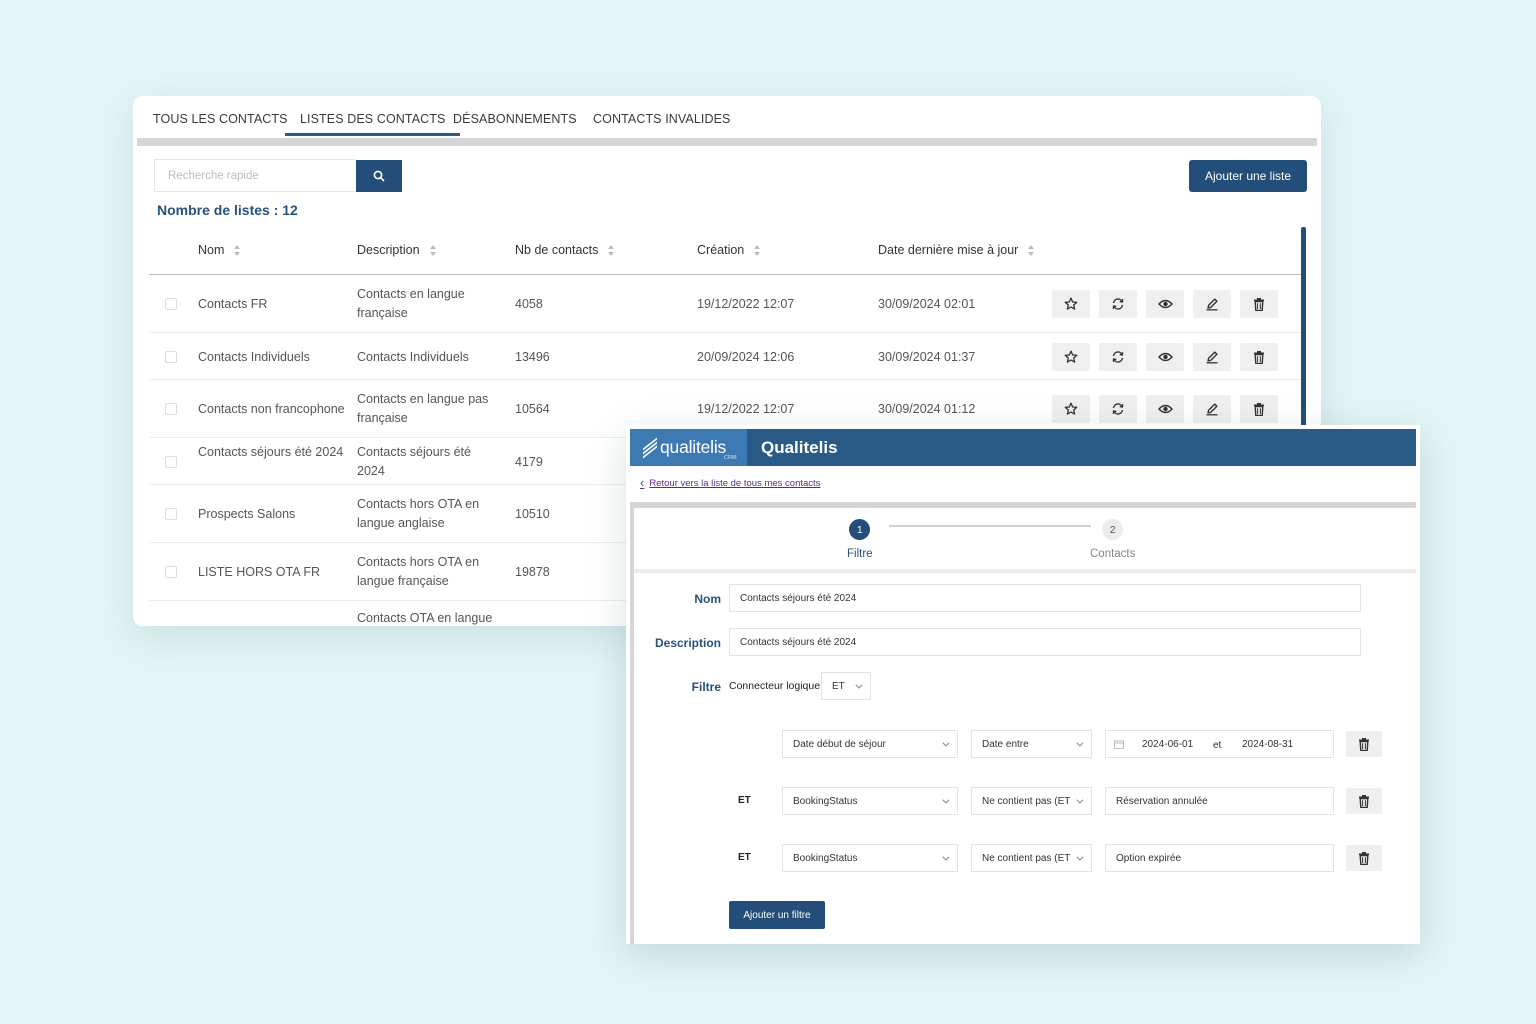 This screenshot has height=1024, width=1536. What do you see at coordinates (271, 452) in the screenshot?
I see `cell-name: Contacts séjours été 2024` at bounding box center [271, 452].